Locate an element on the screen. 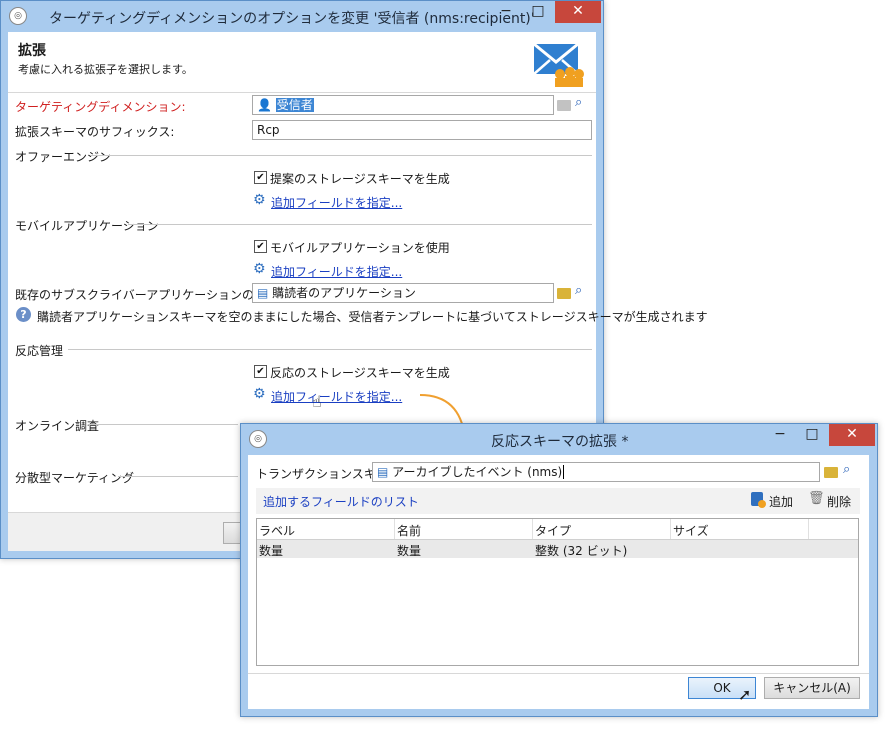 Image resolution: width=888 pixels, height=733 pixels. mobile-divider is located at coordinates (360, 224).